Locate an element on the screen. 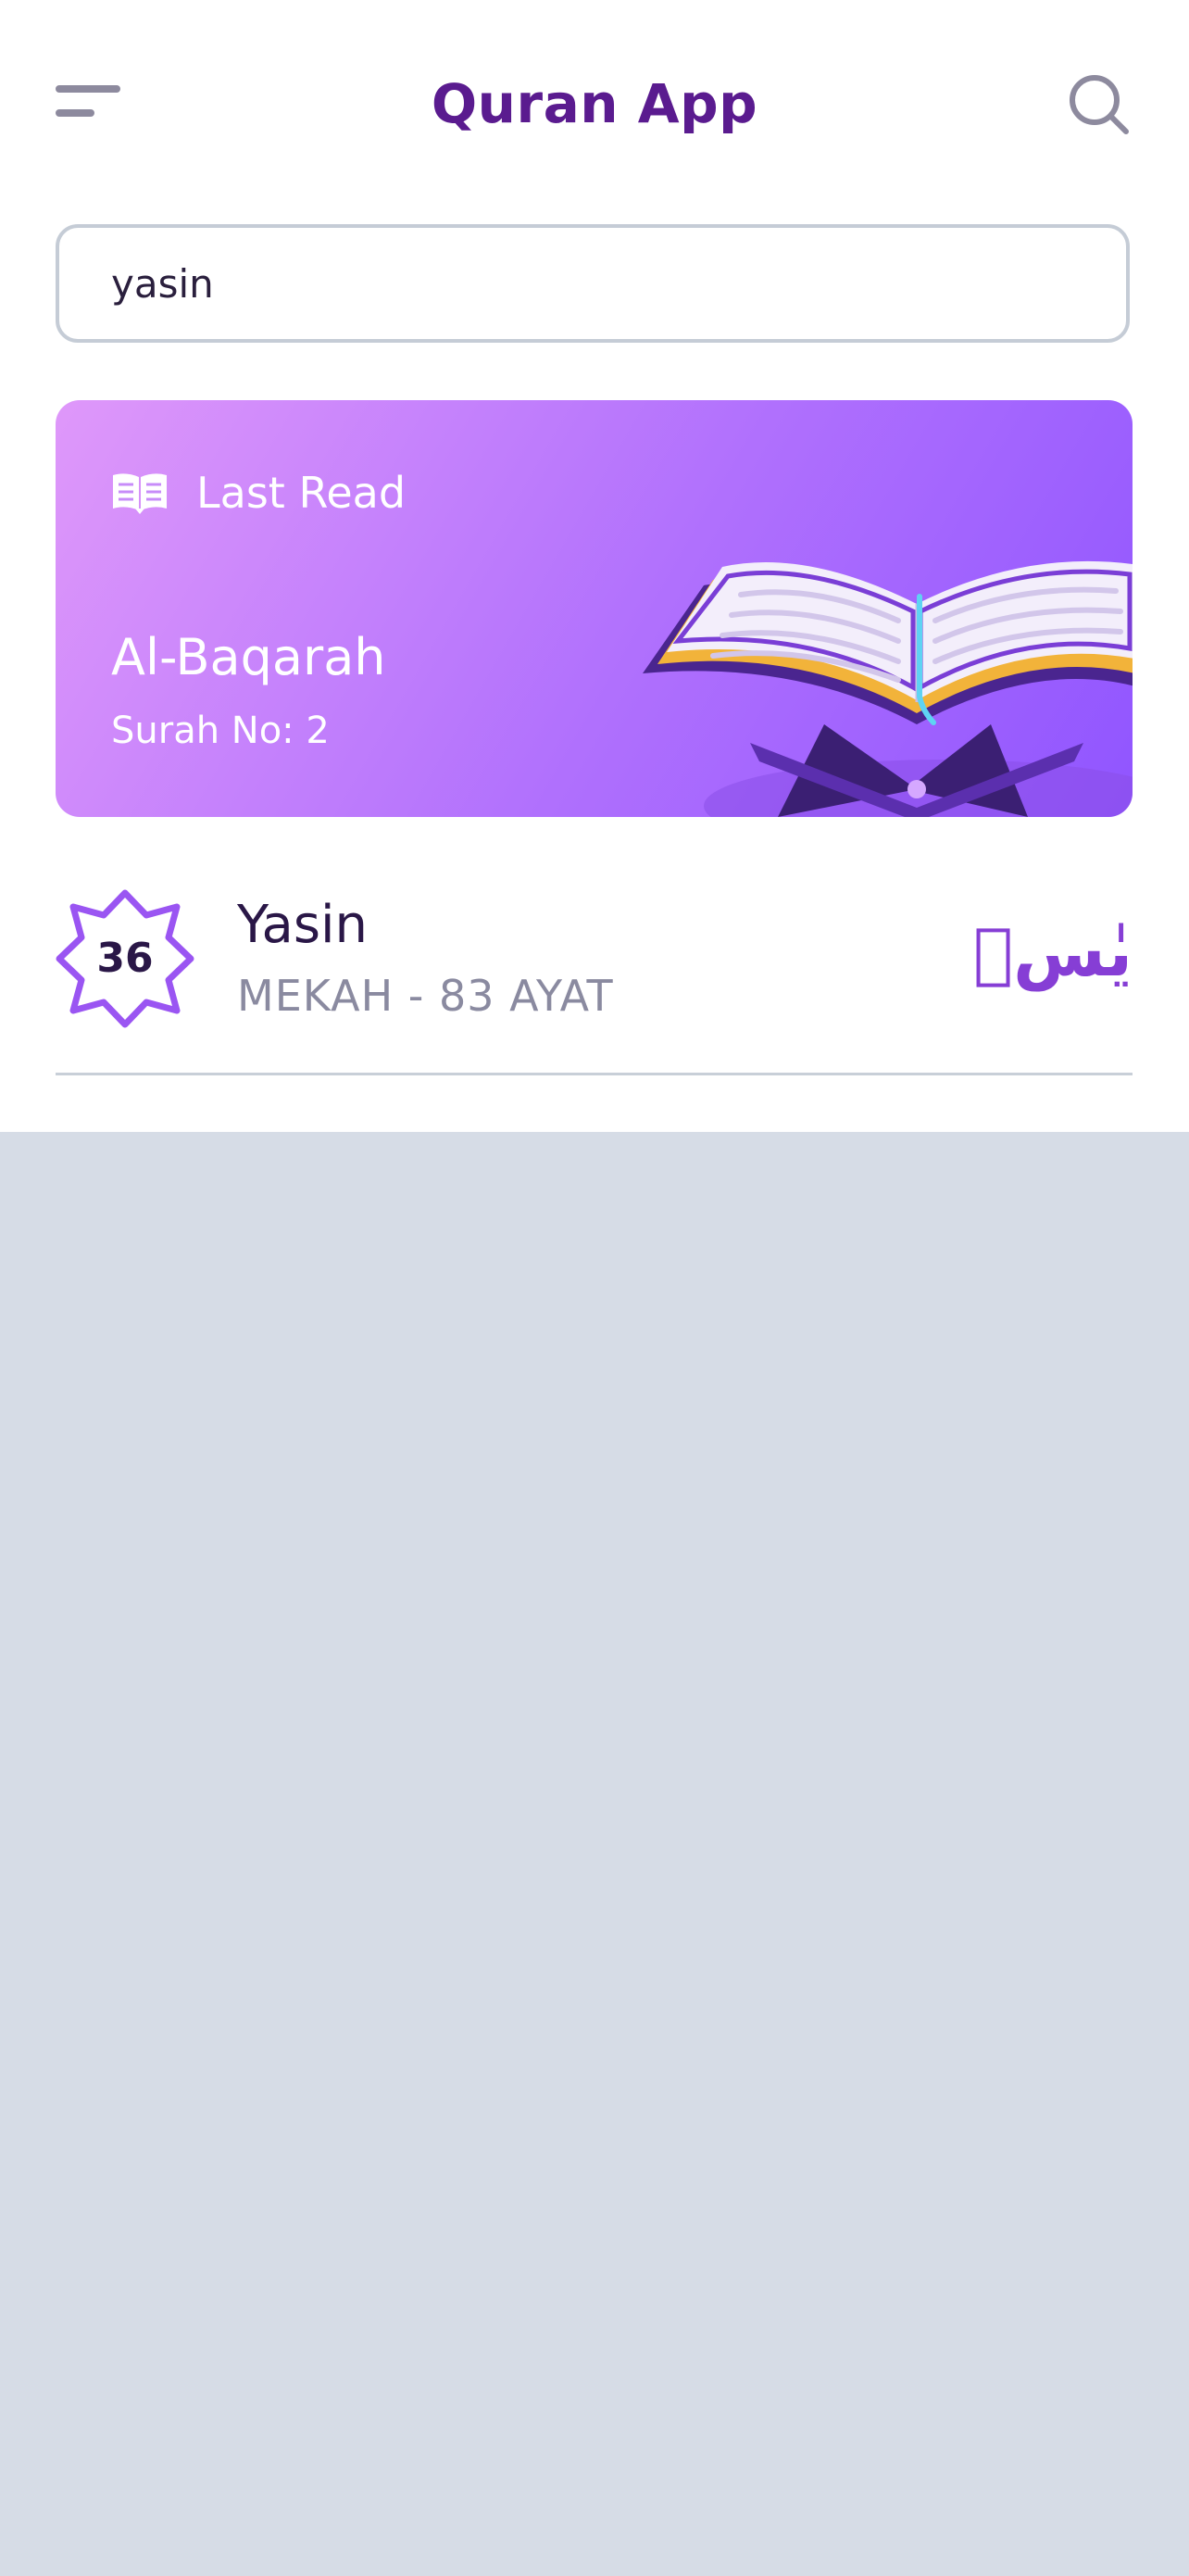 This screenshot has height=2576, width=1189. list-item-surah: 36 Yasin MEKAH - 83 AYAT يٰسۤ is located at coordinates (594, 973).